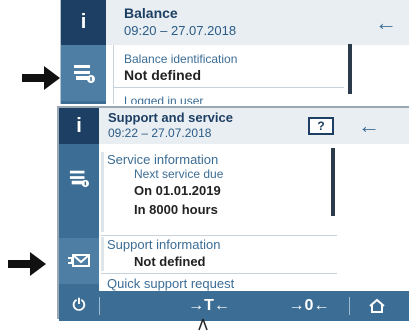  I want to click on back-arrow-icon: ←, so click(386, 22).